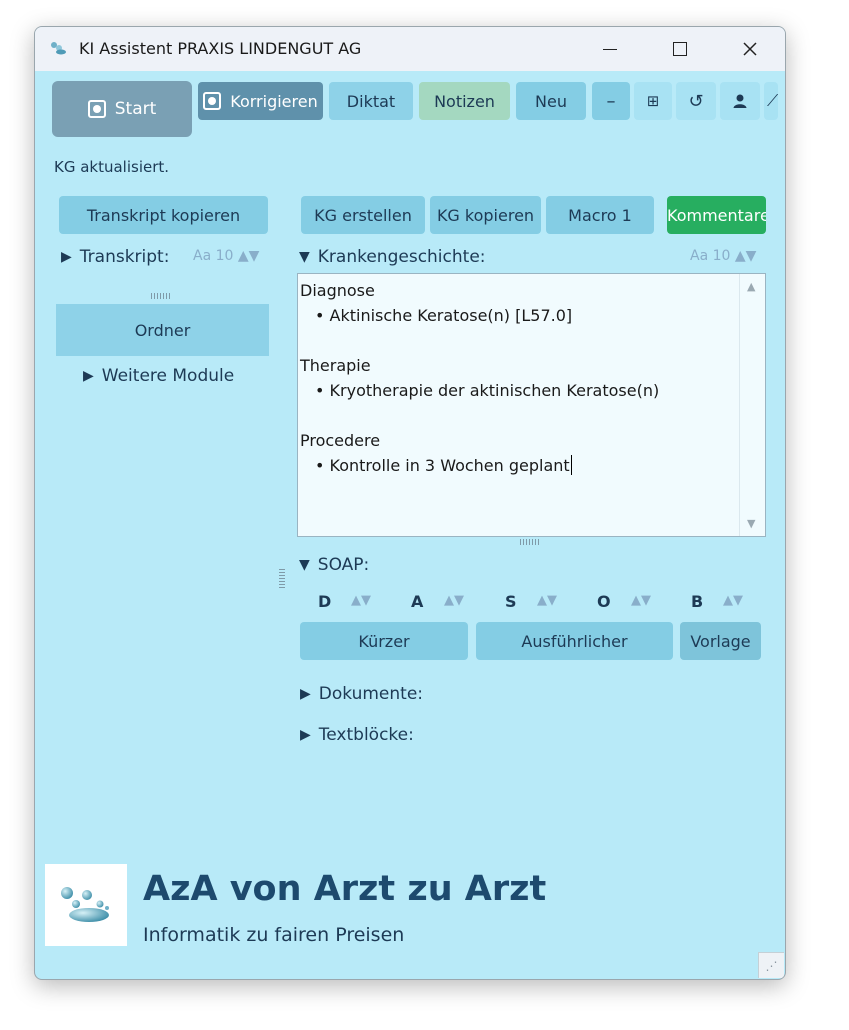 Image resolution: width=849 pixels, height=1030 pixels. Describe the element at coordinates (384, 641) in the screenshot. I see `kurzer-button: Kürzer` at that location.